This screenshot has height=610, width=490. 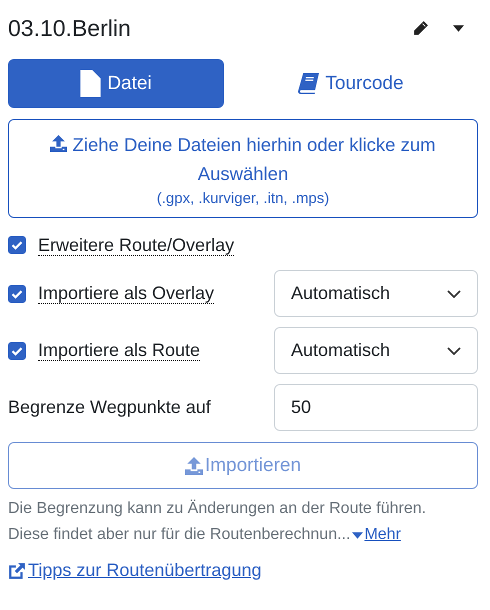 I want to click on file-icon, so click(x=91, y=83).